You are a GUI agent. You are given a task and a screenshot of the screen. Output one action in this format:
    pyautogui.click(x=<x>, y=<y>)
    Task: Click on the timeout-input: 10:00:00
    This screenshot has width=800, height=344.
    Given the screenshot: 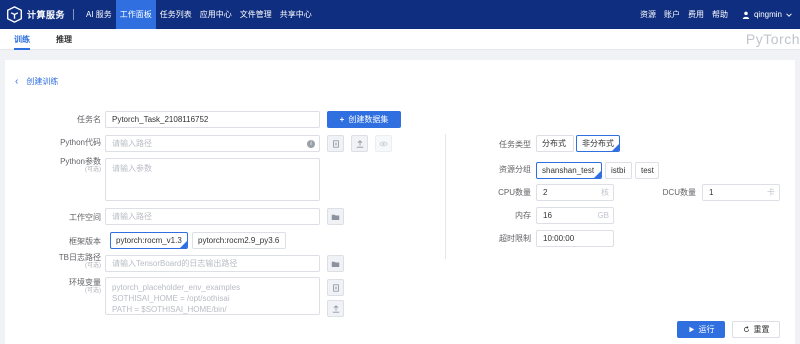 What is the action you would take?
    pyautogui.click(x=575, y=238)
    